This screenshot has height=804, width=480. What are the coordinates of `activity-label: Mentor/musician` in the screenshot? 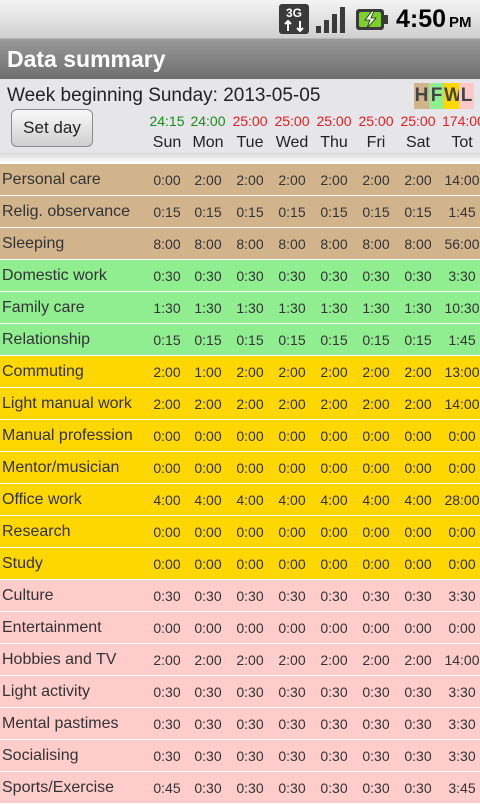 It's located at (61, 467).